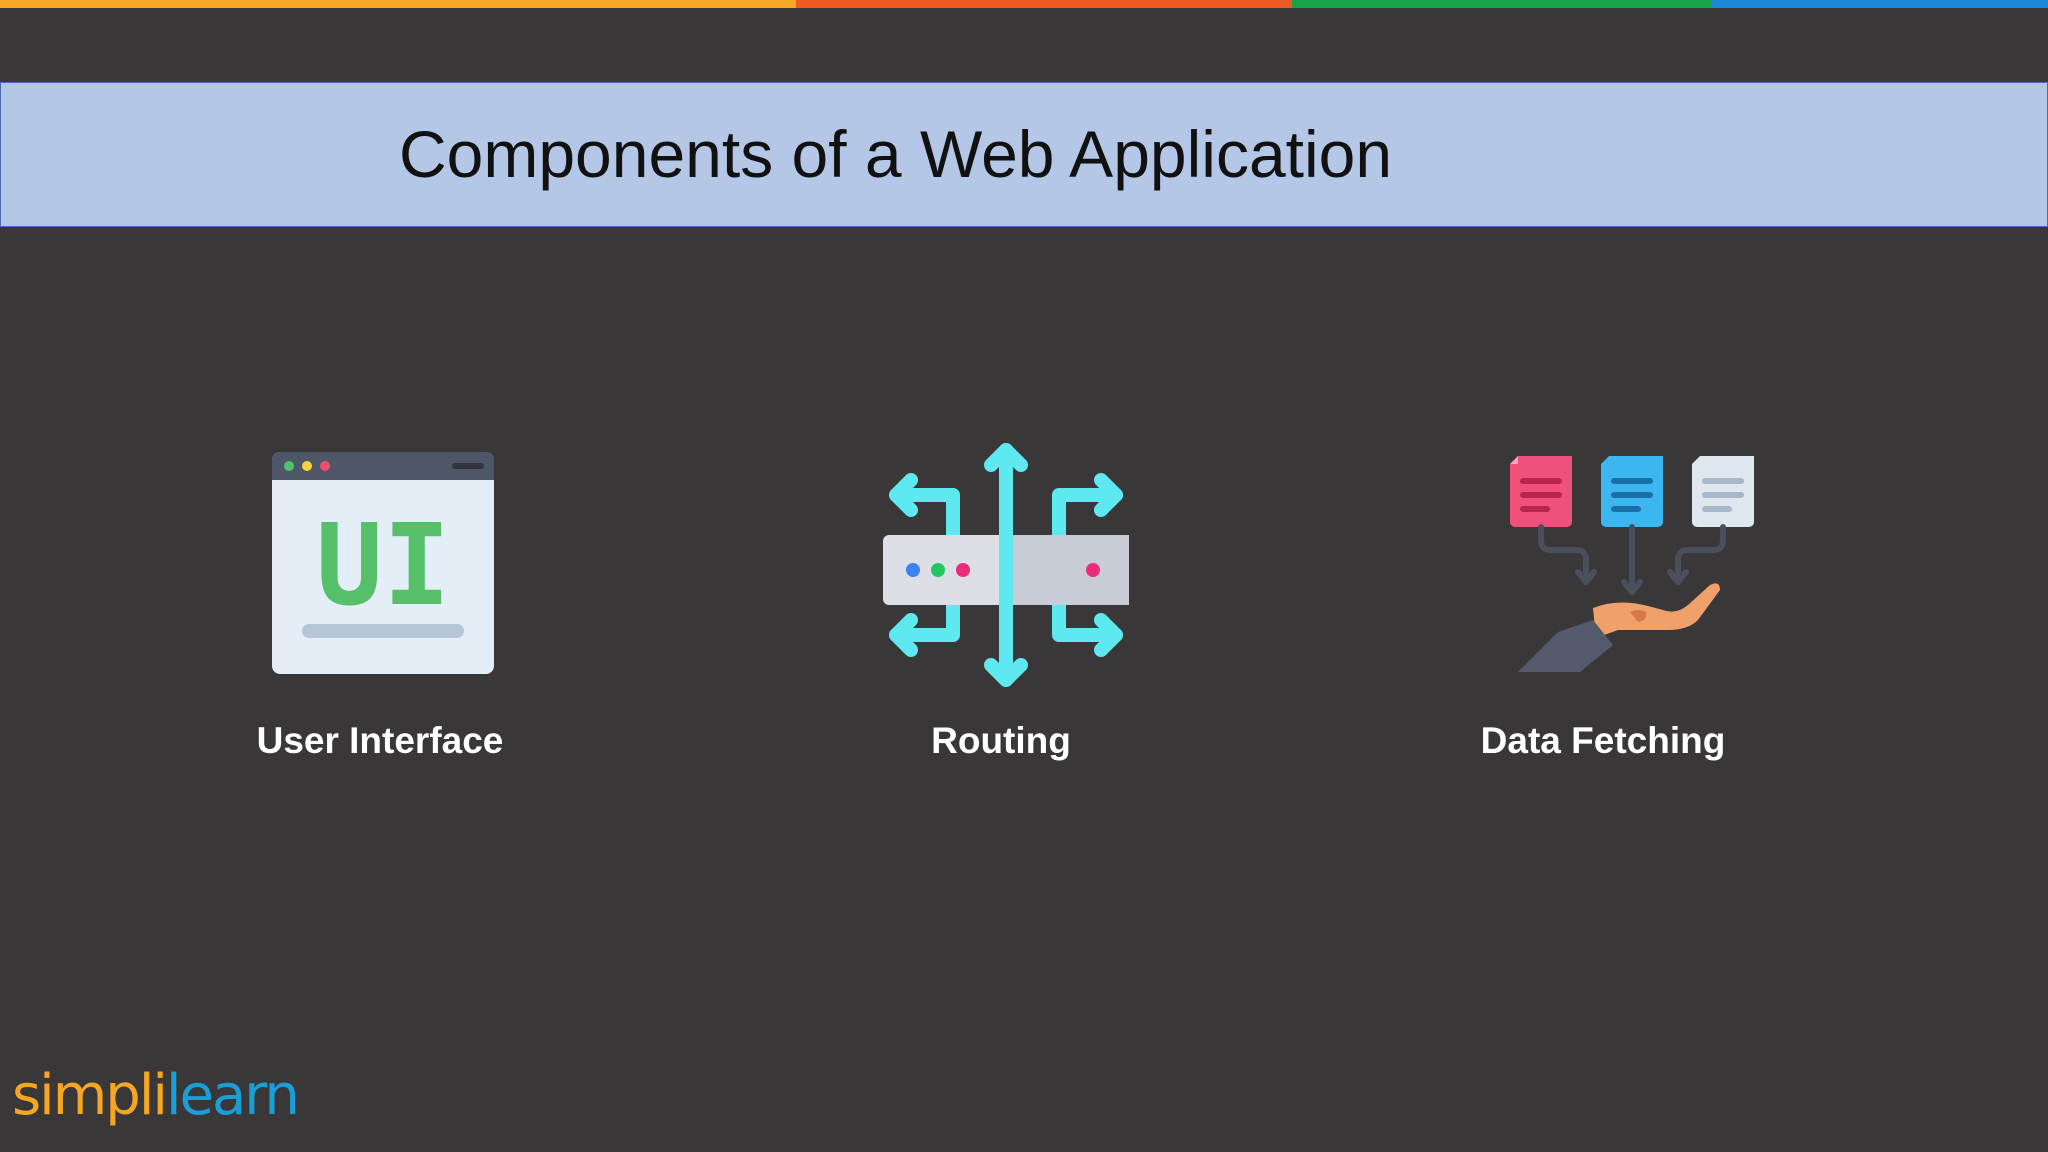 Image resolution: width=2048 pixels, height=1152 pixels. I want to click on component-label-routing: Routing, so click(1001, 740).